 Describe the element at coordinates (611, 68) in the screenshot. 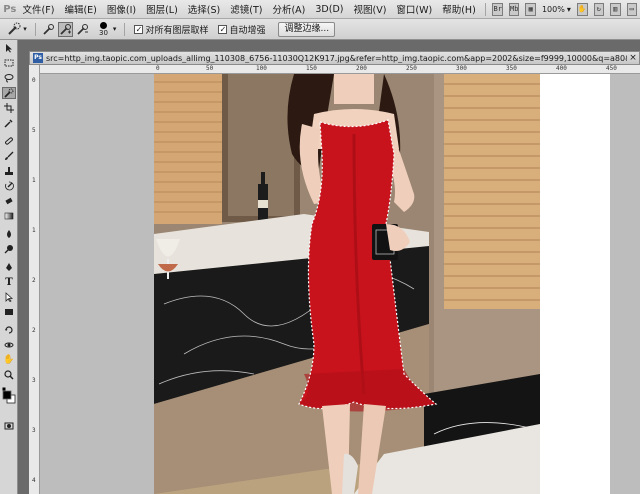

I see `ruler-label: 450` at that location.